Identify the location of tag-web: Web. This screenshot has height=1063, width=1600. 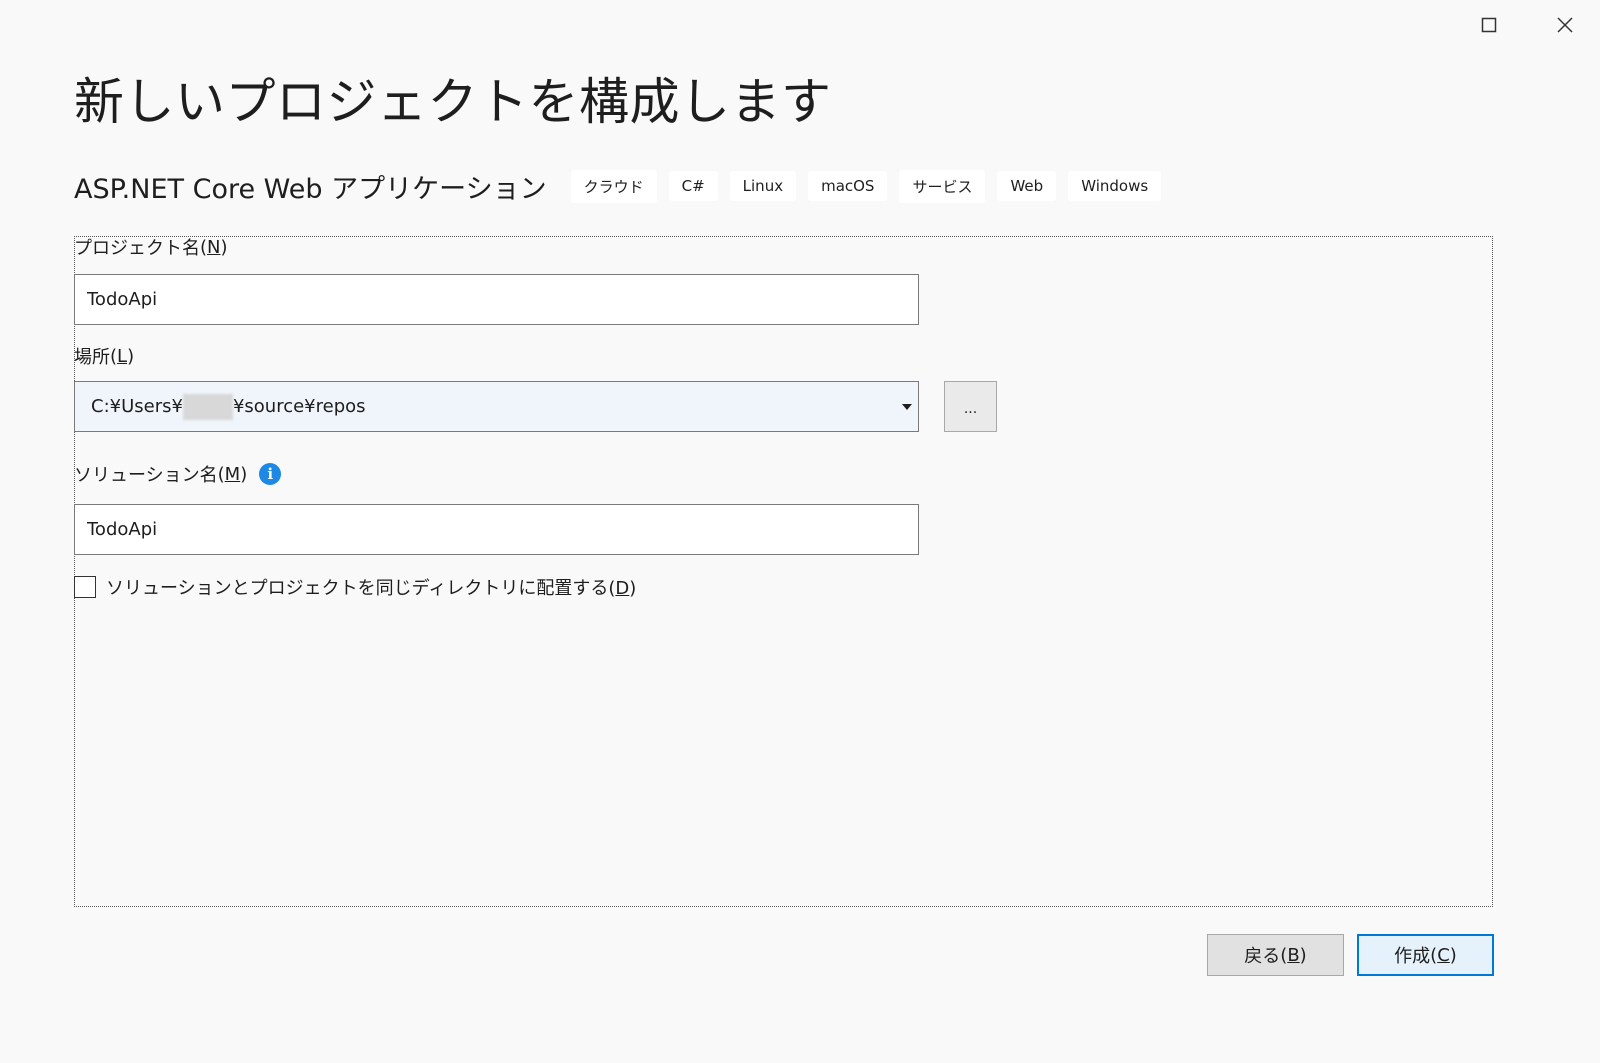
(1027, 186).